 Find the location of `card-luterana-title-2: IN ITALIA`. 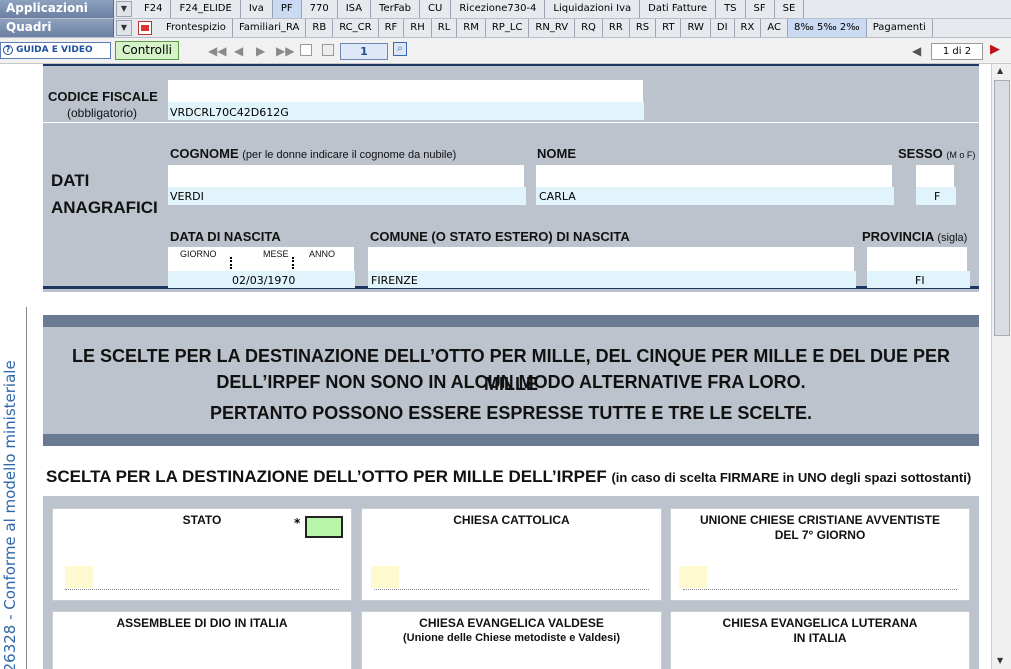

card-luterana-title-2: IN ITALIA is located at coordinates (820, 638).